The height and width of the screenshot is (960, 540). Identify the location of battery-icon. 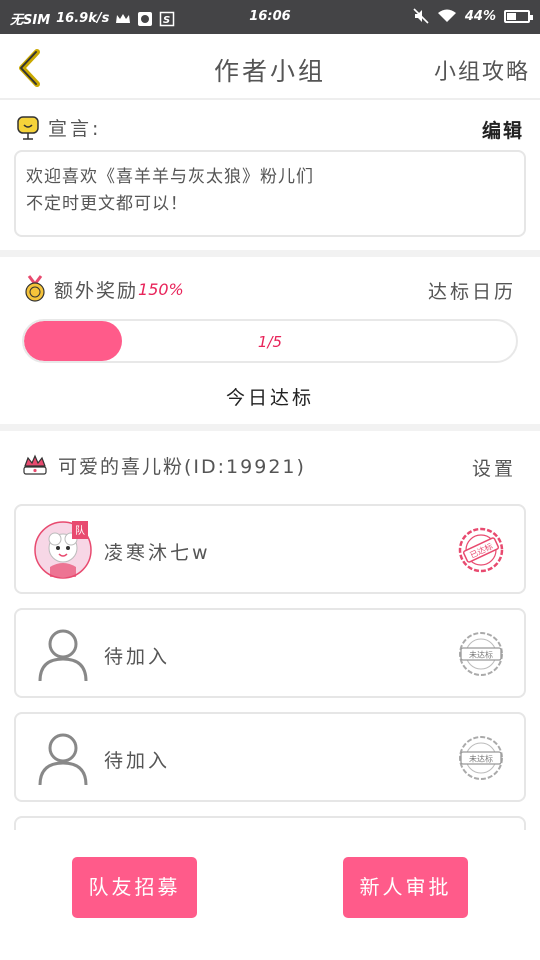
(518, 16).